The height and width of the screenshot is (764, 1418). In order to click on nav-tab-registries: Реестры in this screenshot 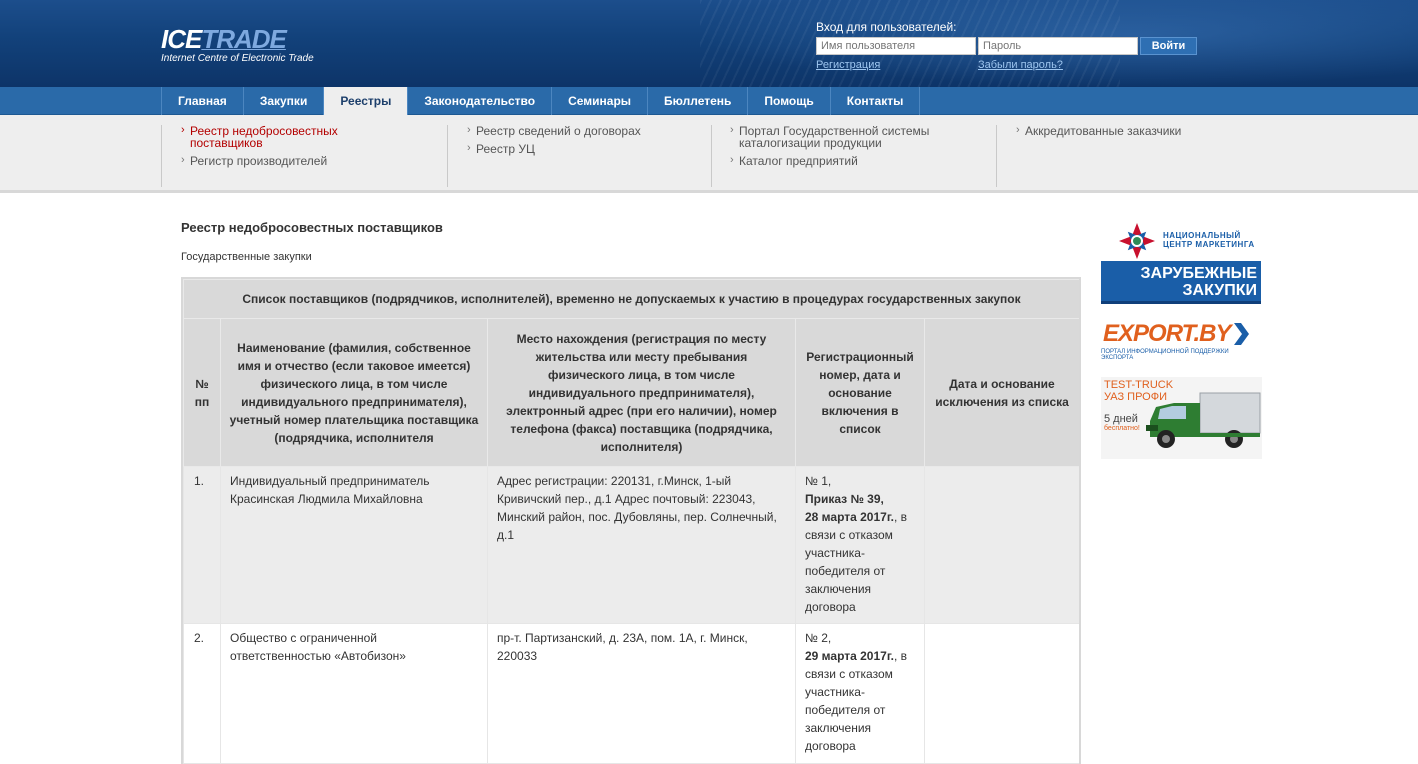, I will do `click(365, 101)`.